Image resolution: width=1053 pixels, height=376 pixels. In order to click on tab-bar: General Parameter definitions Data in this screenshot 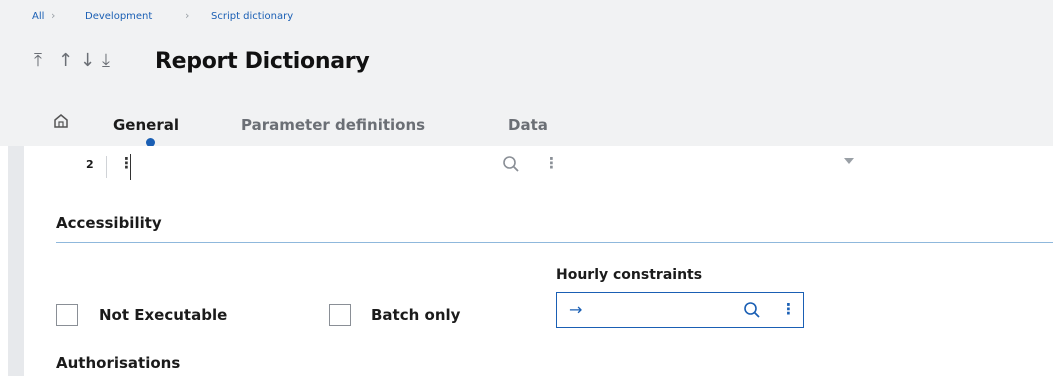, I will do `click(526, 124)`.